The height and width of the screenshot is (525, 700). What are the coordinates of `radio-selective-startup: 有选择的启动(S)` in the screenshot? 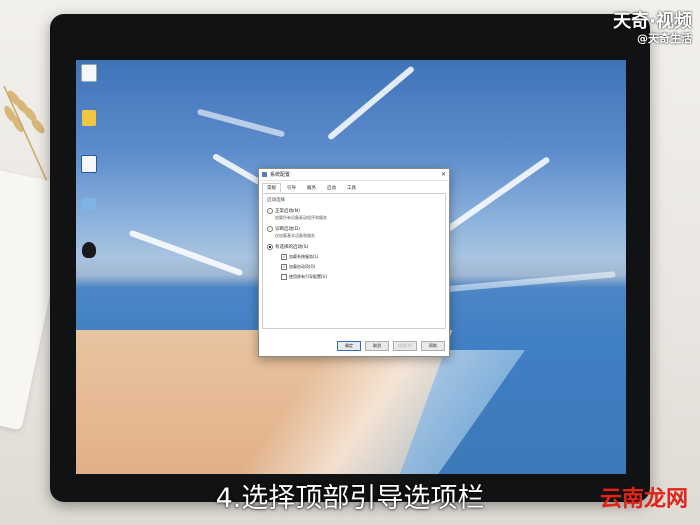 It's located at (354, 247).